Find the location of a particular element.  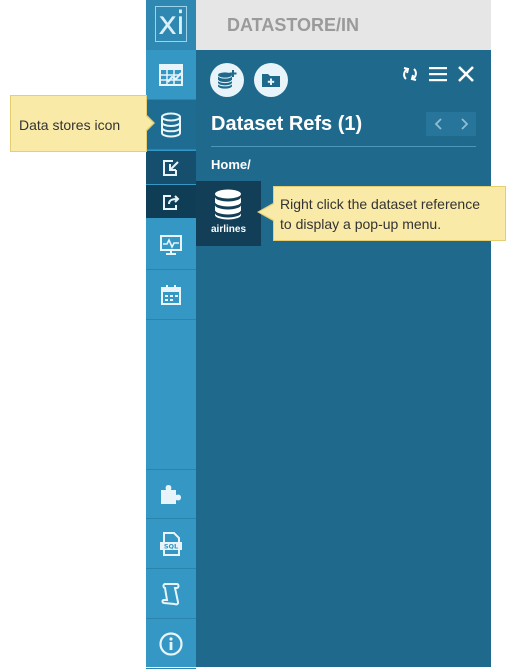

title-bar: DATASTORE/IN is located at coordinates (343, 25).